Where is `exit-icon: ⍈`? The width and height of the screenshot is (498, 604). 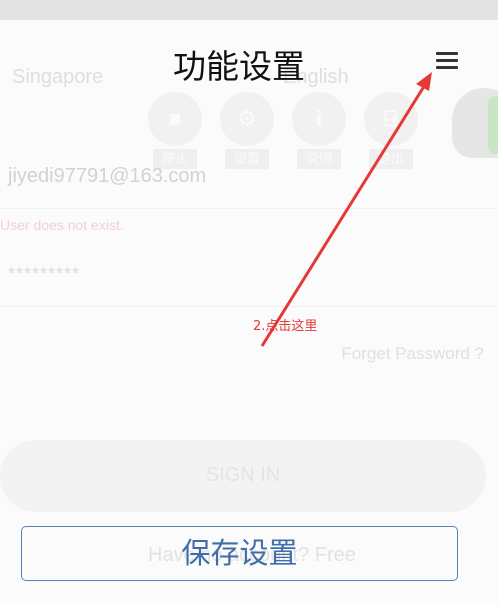
exit-icon: ⍈ is located at coordinates (391, 119).